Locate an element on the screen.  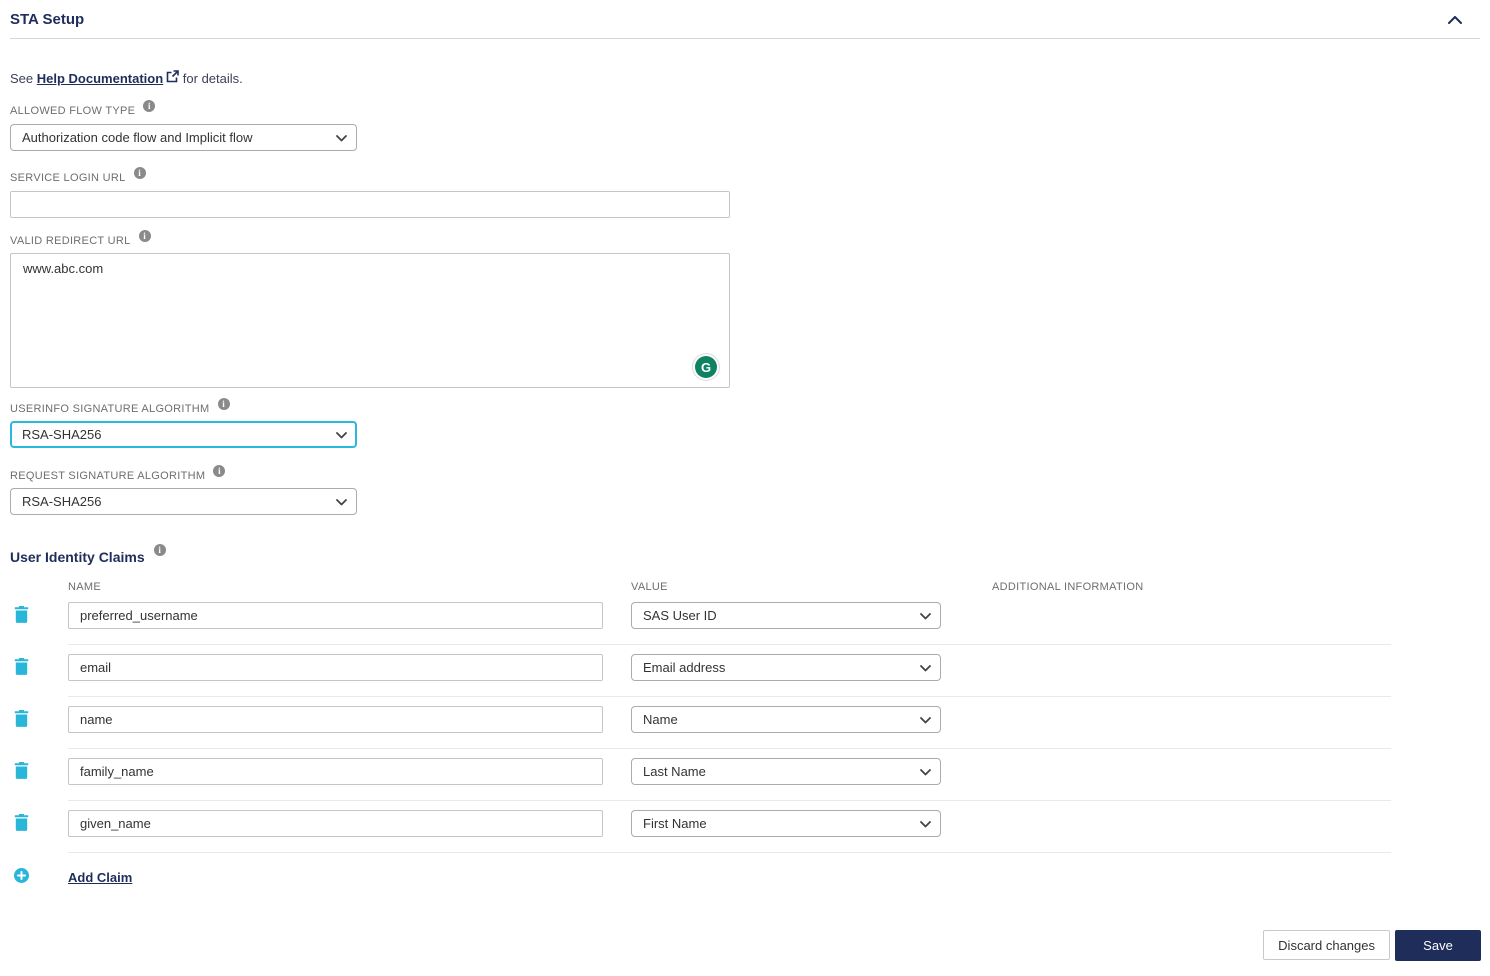
footer-actions: Discard changes Save is located at coordinates (1372, 945).